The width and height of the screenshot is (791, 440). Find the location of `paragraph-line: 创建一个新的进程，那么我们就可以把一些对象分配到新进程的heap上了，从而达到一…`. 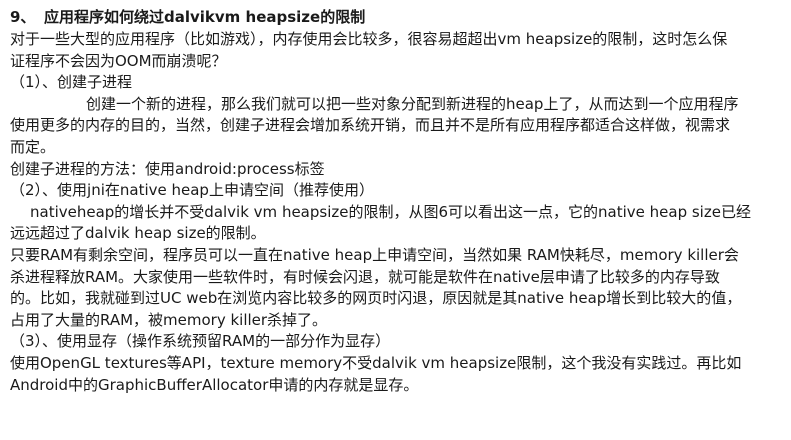

paragraph-line: 创建一个新的进程，那么我们就可以把一些对象分配到新进程的heap上了，从而达到一… is located at coordinates (412, 103).